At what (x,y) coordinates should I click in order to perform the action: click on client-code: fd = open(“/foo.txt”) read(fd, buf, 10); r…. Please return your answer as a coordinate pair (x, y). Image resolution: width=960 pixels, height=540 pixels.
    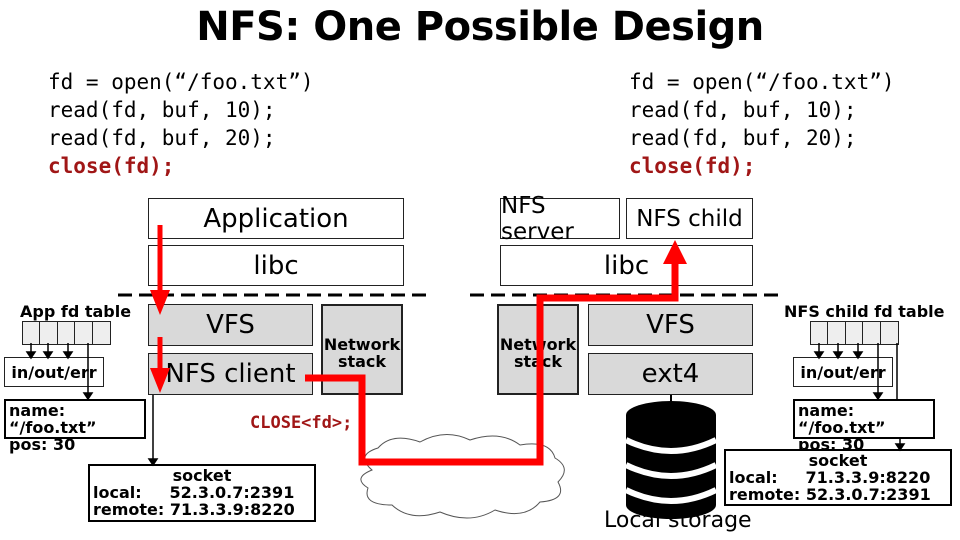
    Looking at the image, I should click on (181, 124).